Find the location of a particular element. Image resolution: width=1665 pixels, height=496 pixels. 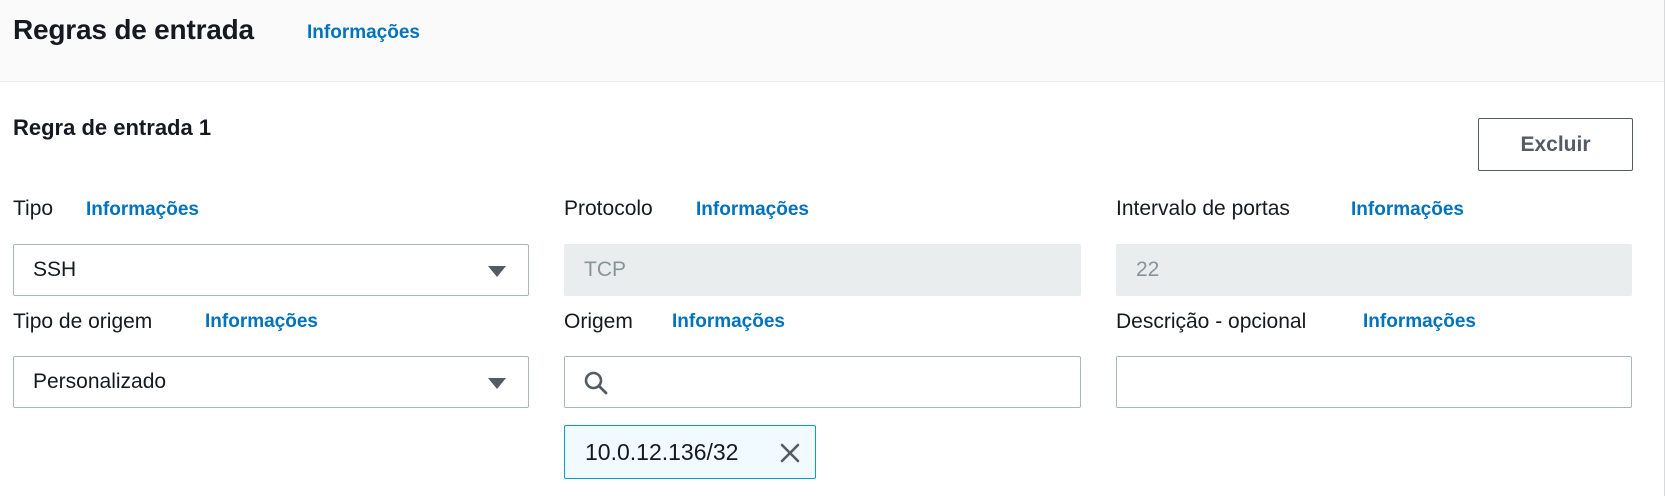

intervalo-value: 22 is located at coordinates (1148, 269).